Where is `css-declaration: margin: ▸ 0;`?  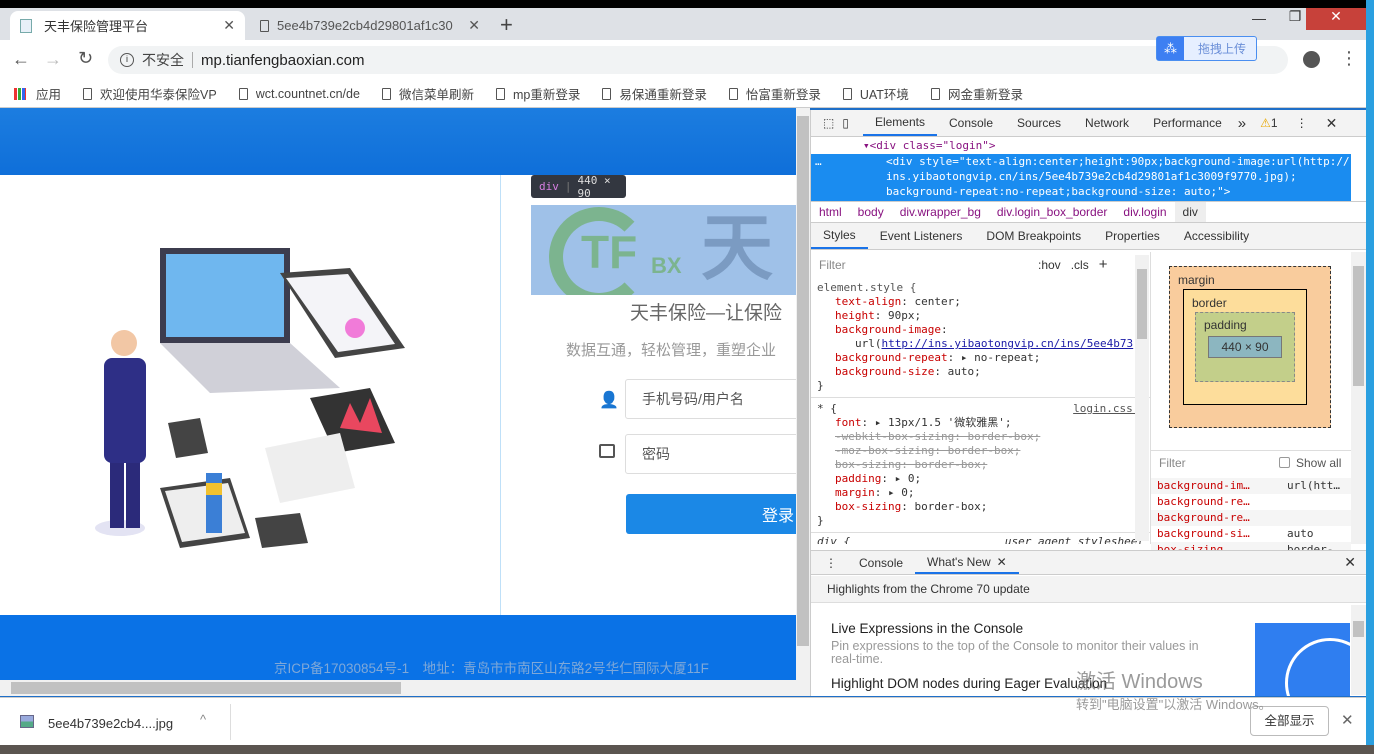 css-declaration: margin: ▸ 0; is located at coordinates (980, 493).